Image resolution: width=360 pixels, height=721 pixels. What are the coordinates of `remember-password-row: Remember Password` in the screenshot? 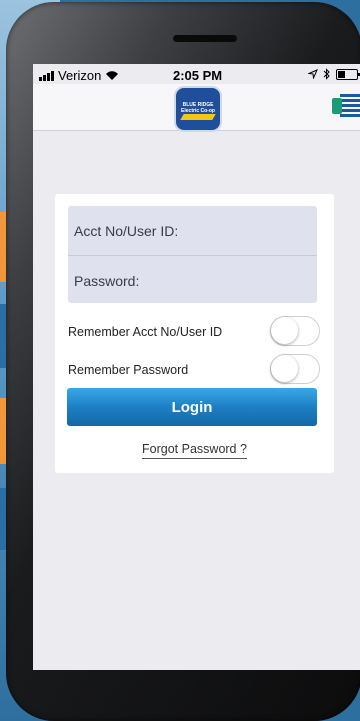 It's located at (194, 370).